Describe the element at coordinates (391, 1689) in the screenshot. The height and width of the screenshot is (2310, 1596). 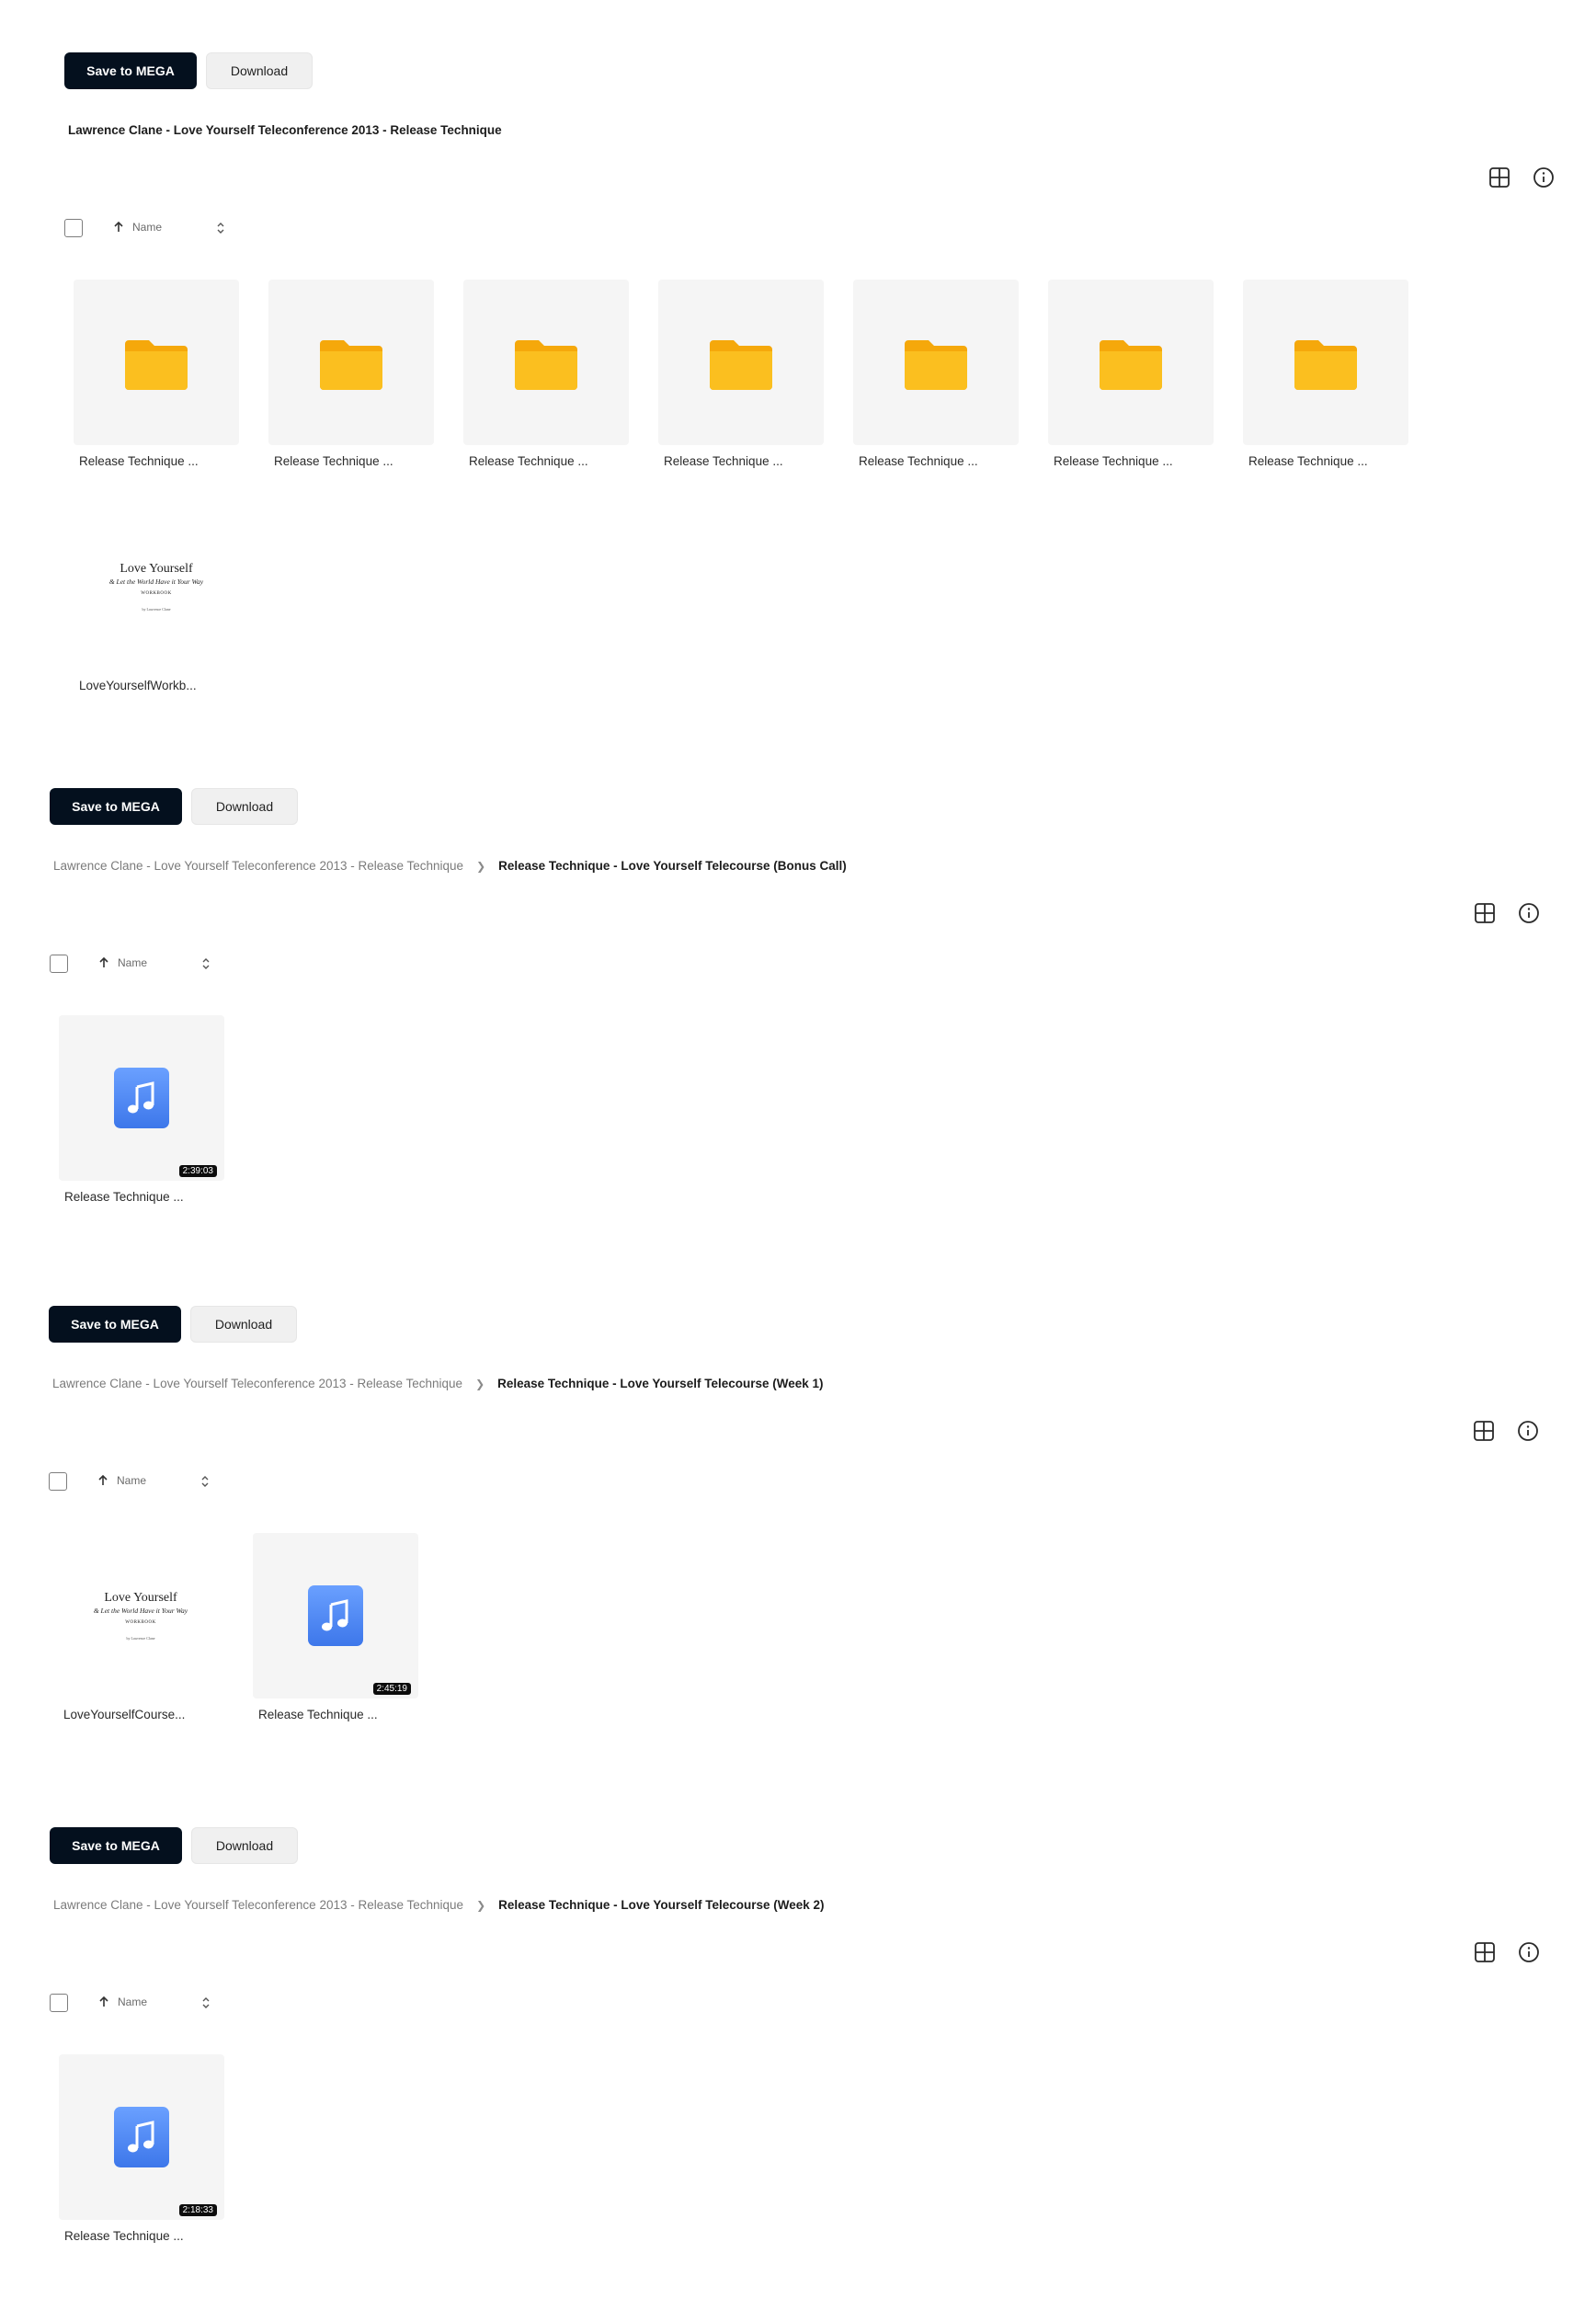
I see `duration-badge: 2:45:19` at that location.